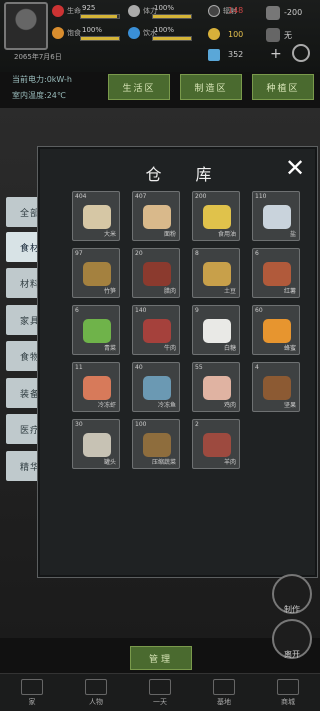 Image resolution: width=320 pixels, height=711 pixels. I want to click on hunger-stat: 饱食, so click(66, 33).